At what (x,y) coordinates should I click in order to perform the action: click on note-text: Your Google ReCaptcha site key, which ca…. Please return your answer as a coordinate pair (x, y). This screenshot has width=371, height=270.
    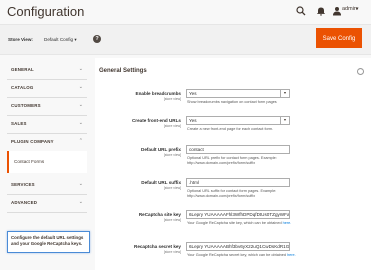
    Looking at the image, I should click on (234, 223).